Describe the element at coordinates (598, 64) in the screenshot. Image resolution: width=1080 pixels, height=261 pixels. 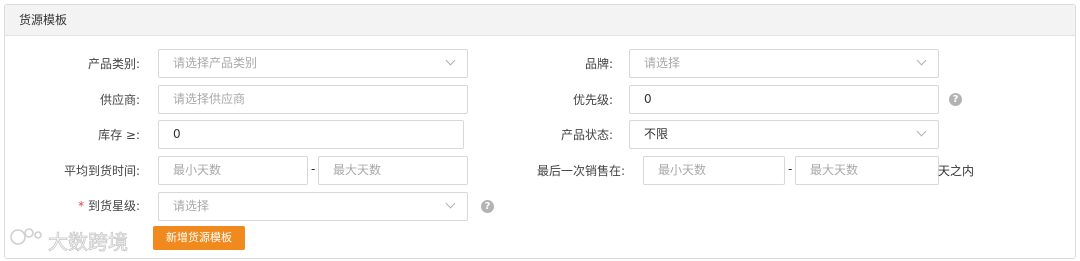
I see `brand-label: 品牌:` at that location.